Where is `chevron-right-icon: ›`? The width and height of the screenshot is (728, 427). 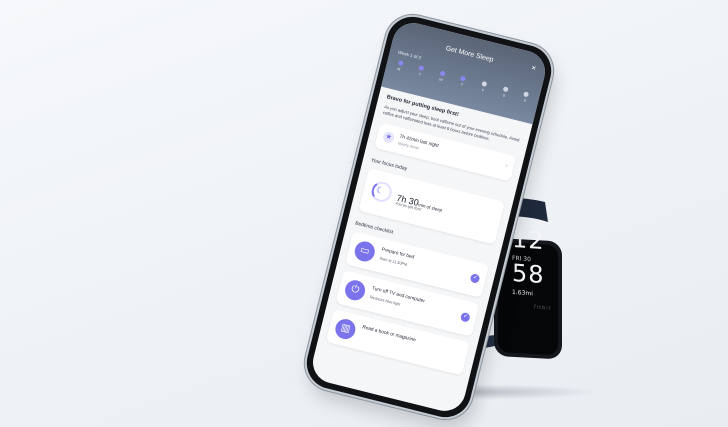 chevron-right-icon: › is located at coordinates (506, 166).